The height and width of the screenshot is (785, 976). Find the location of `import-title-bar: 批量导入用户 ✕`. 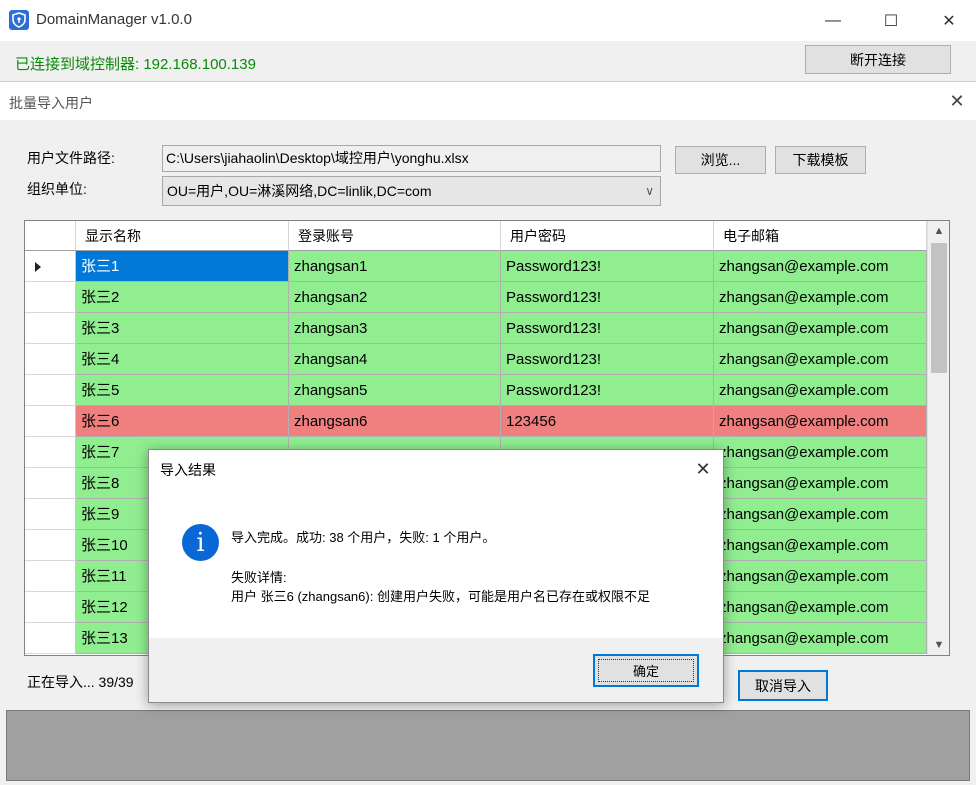

import-title-bar: 批量导入用户 ✕ is located at coordinates (488, 101).